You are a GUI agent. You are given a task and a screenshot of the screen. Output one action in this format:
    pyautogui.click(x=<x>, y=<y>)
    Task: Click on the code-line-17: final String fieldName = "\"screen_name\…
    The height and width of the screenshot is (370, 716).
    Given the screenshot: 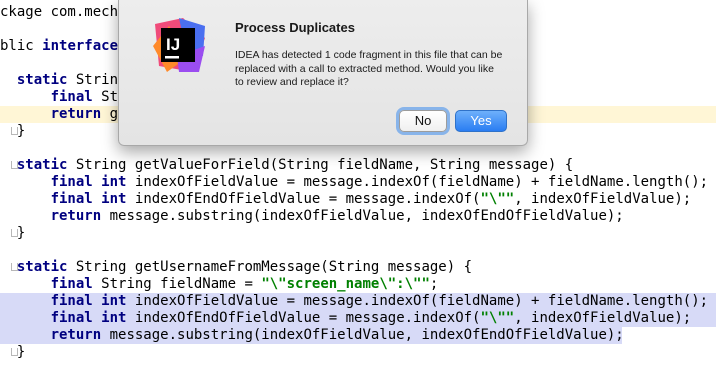 What is the action you would take?
    pyautogui.click(x=358, y=284)
    